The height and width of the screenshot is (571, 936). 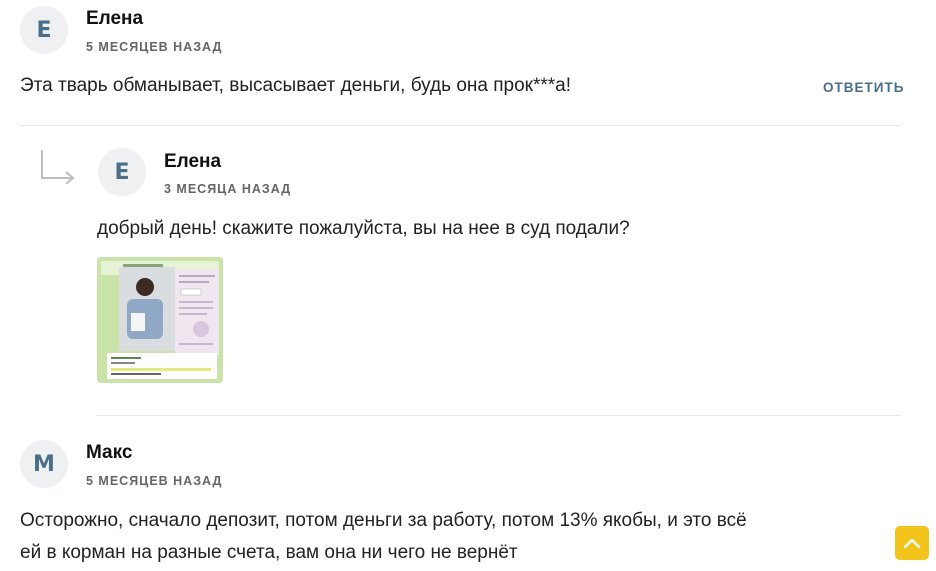 I want to click on comment-date: 3 МЕСЯЦА НАЗАД, so click(x=228, y=189).